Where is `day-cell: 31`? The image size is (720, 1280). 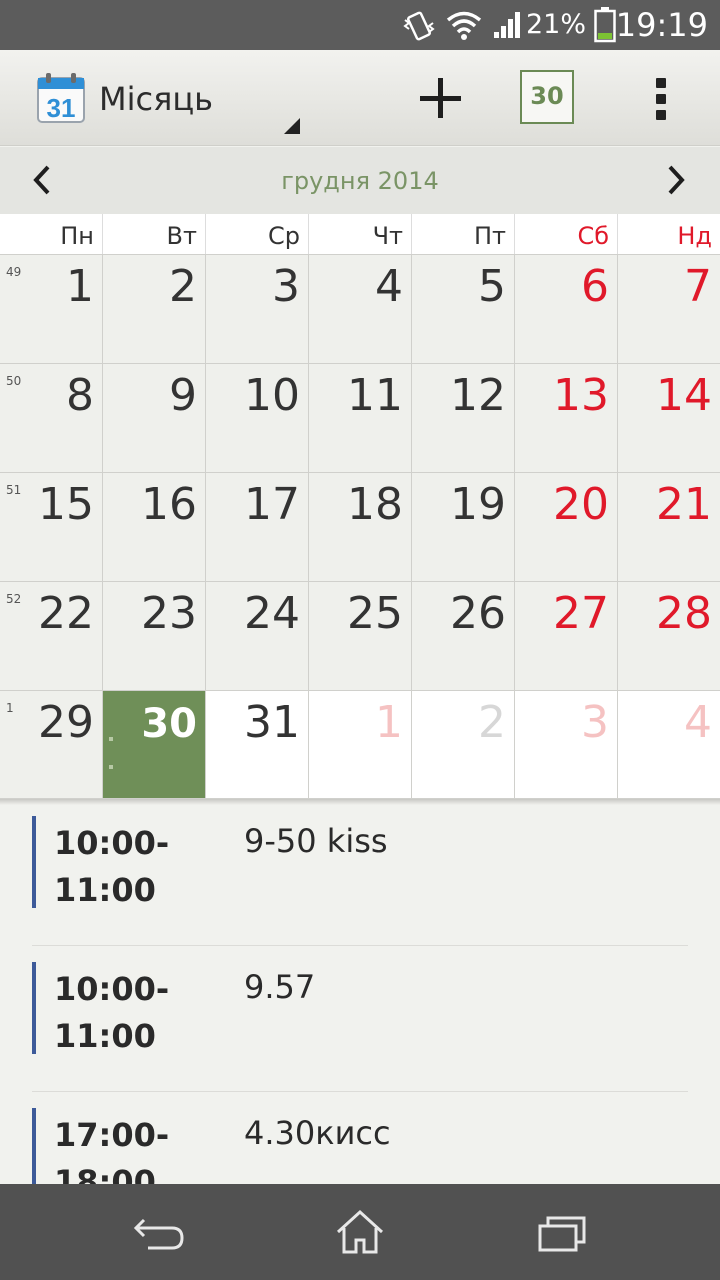
day-cell: 31 is located at coordinates (257, 744).